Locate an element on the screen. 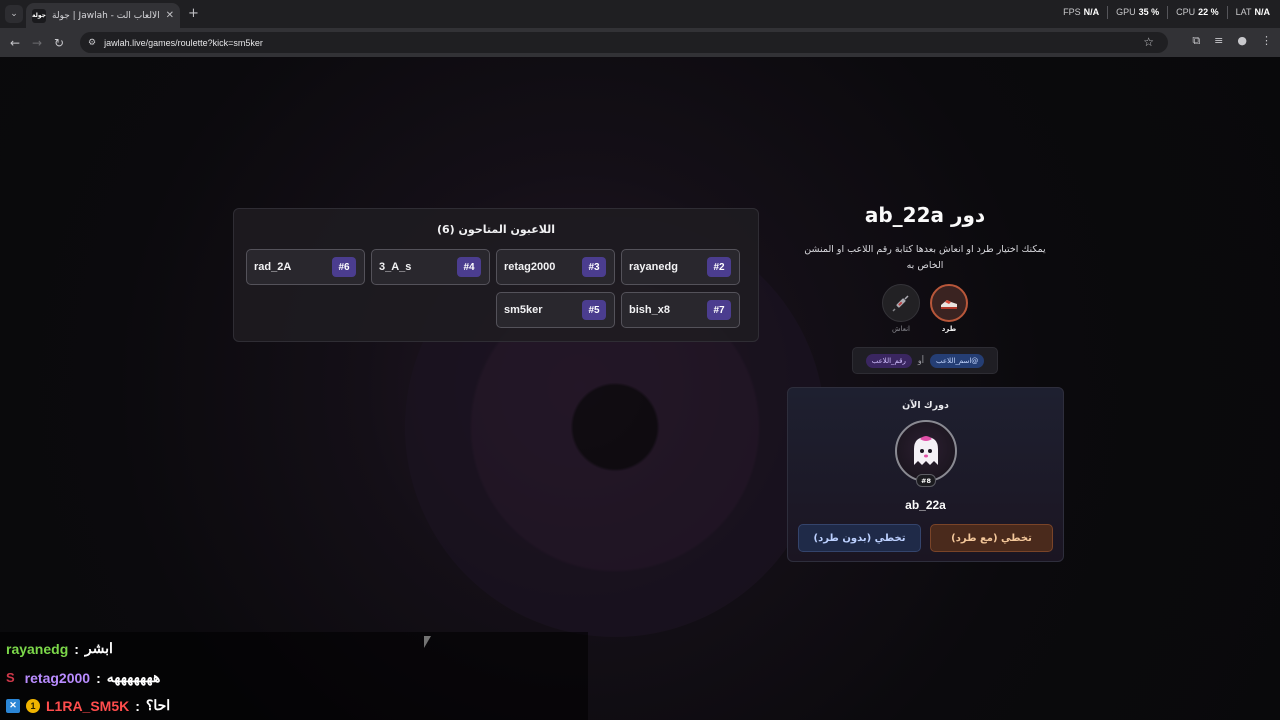  player-name: bish_x8 is located at coordinates (649, 310).